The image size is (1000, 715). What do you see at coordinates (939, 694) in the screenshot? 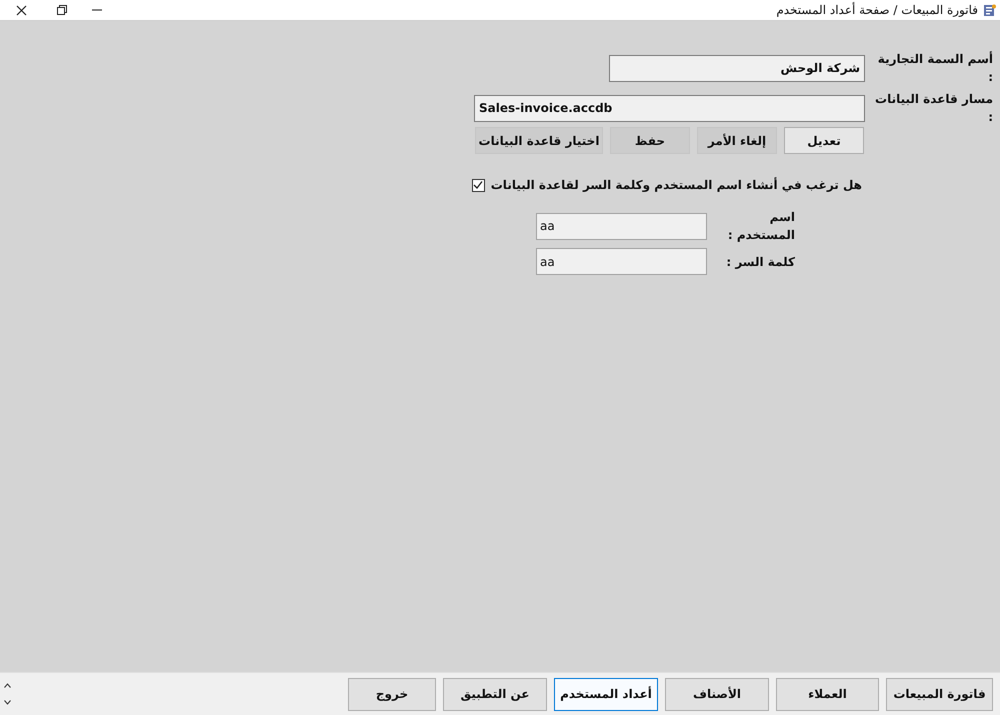
I see `nav-button: فاتورة المبيعات` at bounding box center [939, 694].